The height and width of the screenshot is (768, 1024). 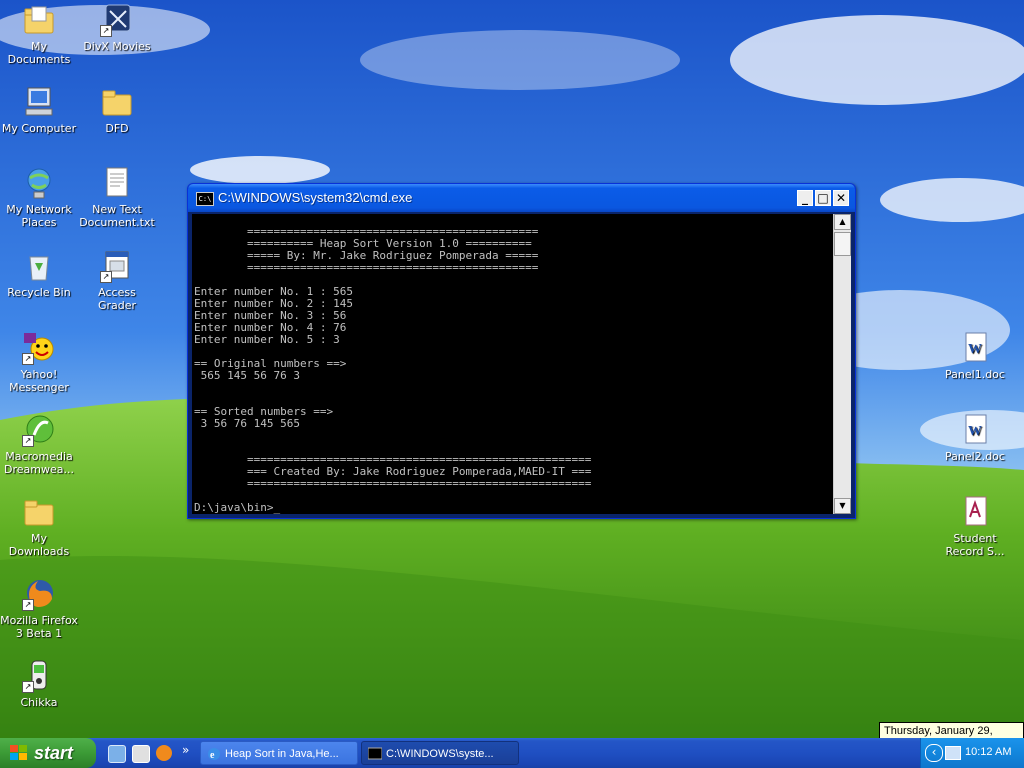 What do you see at coordinates (39, 266) in the screenshot?
I see `recycle-bin-icon` at bounding box center [39, 266].